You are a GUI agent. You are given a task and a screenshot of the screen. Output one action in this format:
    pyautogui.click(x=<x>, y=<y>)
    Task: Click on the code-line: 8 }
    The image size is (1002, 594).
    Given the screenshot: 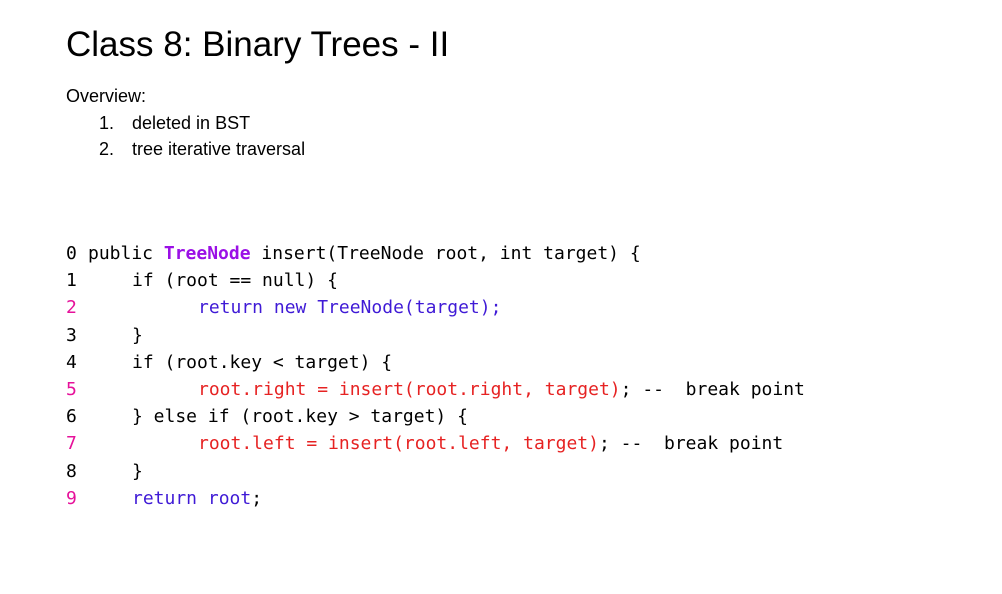 What is the action you would take?
    pyautogui.click(x=104, y=471)
    